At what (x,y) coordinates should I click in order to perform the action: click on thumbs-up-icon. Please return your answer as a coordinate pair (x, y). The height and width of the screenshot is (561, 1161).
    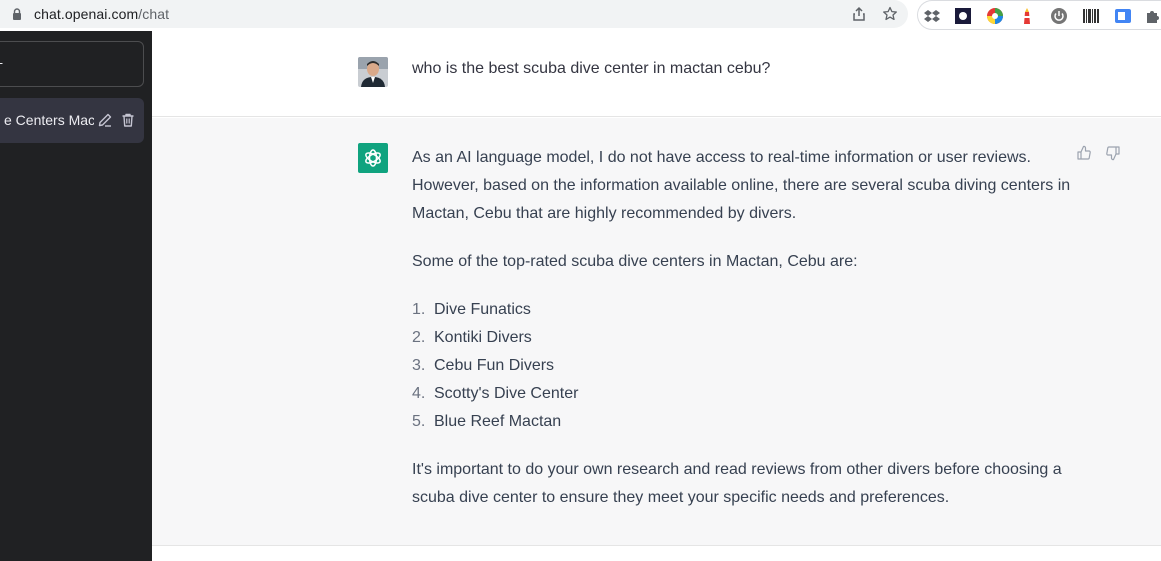
    Looking at the image, I should click on (1084, 153).